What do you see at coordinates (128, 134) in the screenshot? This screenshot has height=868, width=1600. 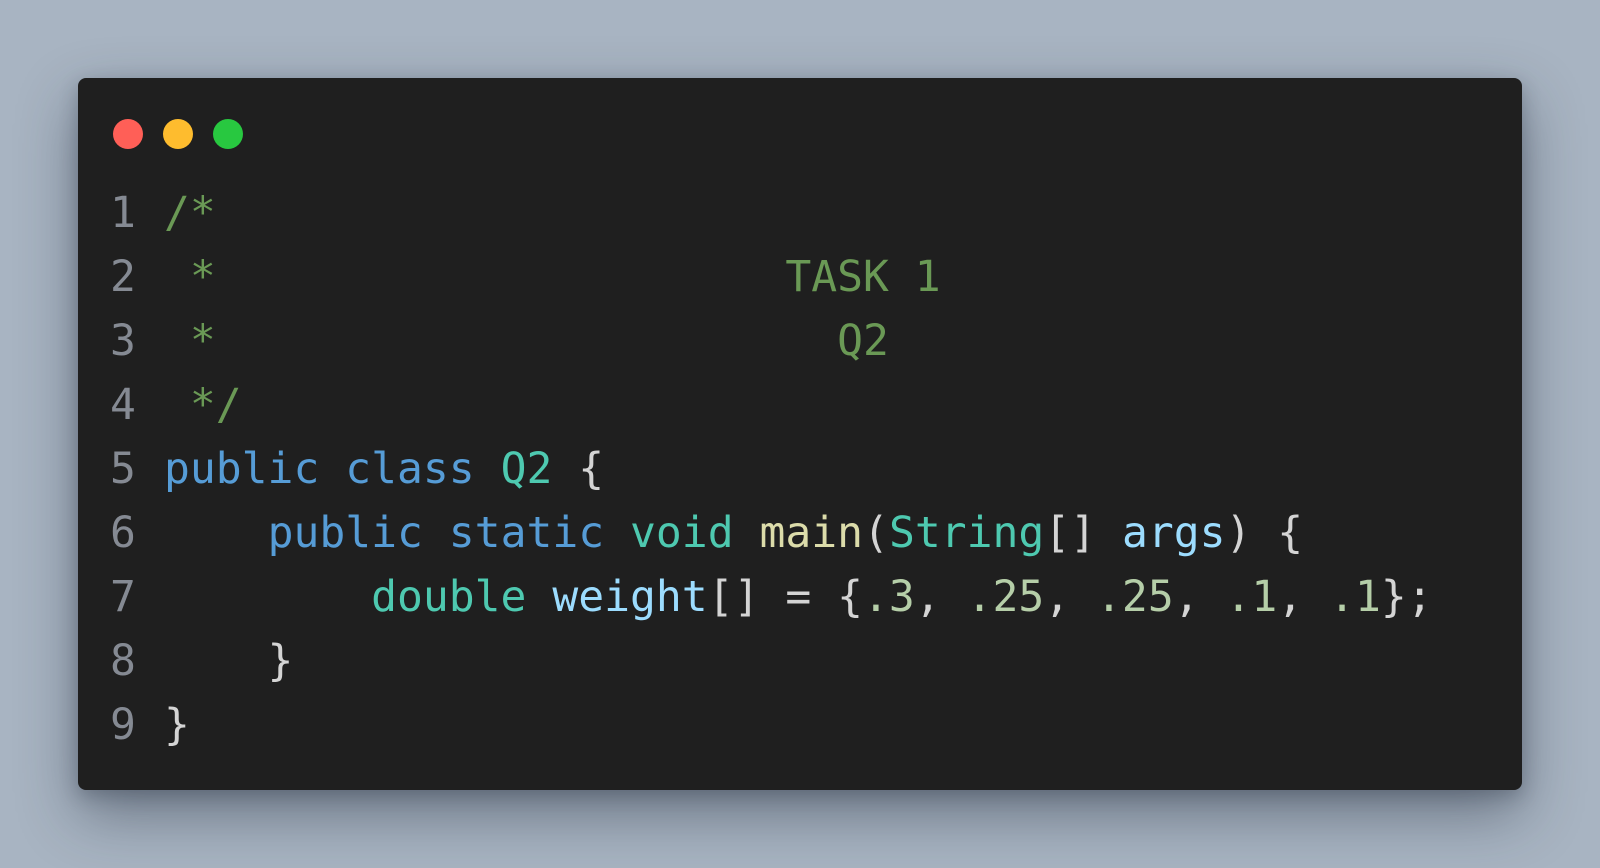 I see `close-dot-icon` at bounding box center [128, 134].